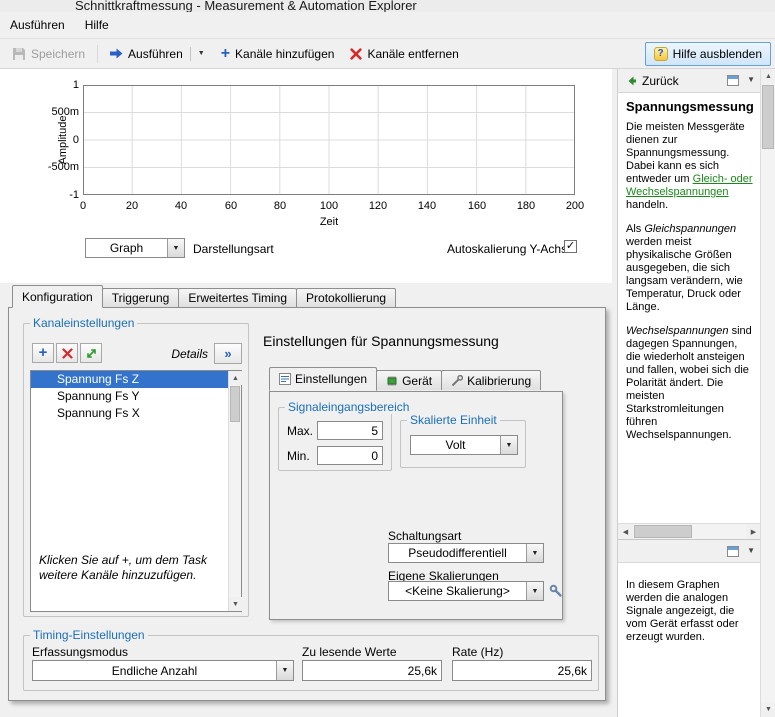  I want to click on display-type-combobox: Graph ▼, so click(135, 248).